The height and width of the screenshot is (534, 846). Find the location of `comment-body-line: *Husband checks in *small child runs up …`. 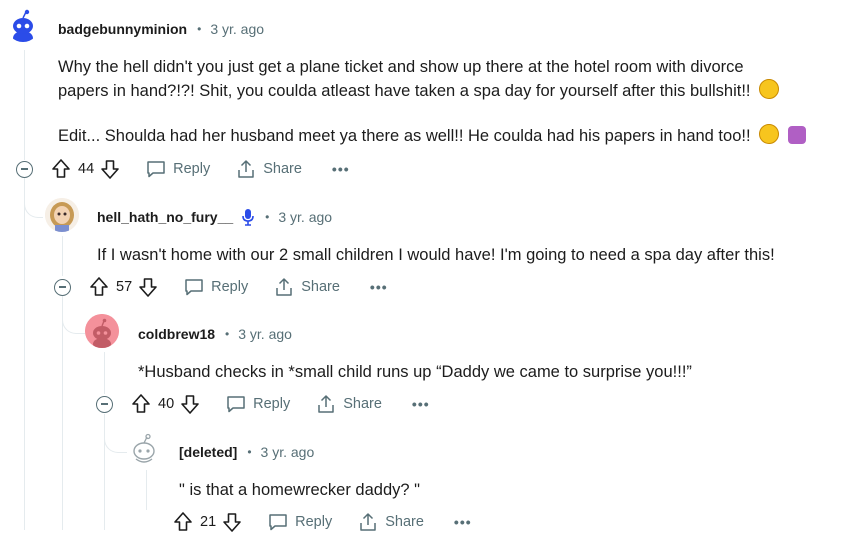

comment-body-line: *Husband checks in *small child runs up … is located at coordinates (415, 372).